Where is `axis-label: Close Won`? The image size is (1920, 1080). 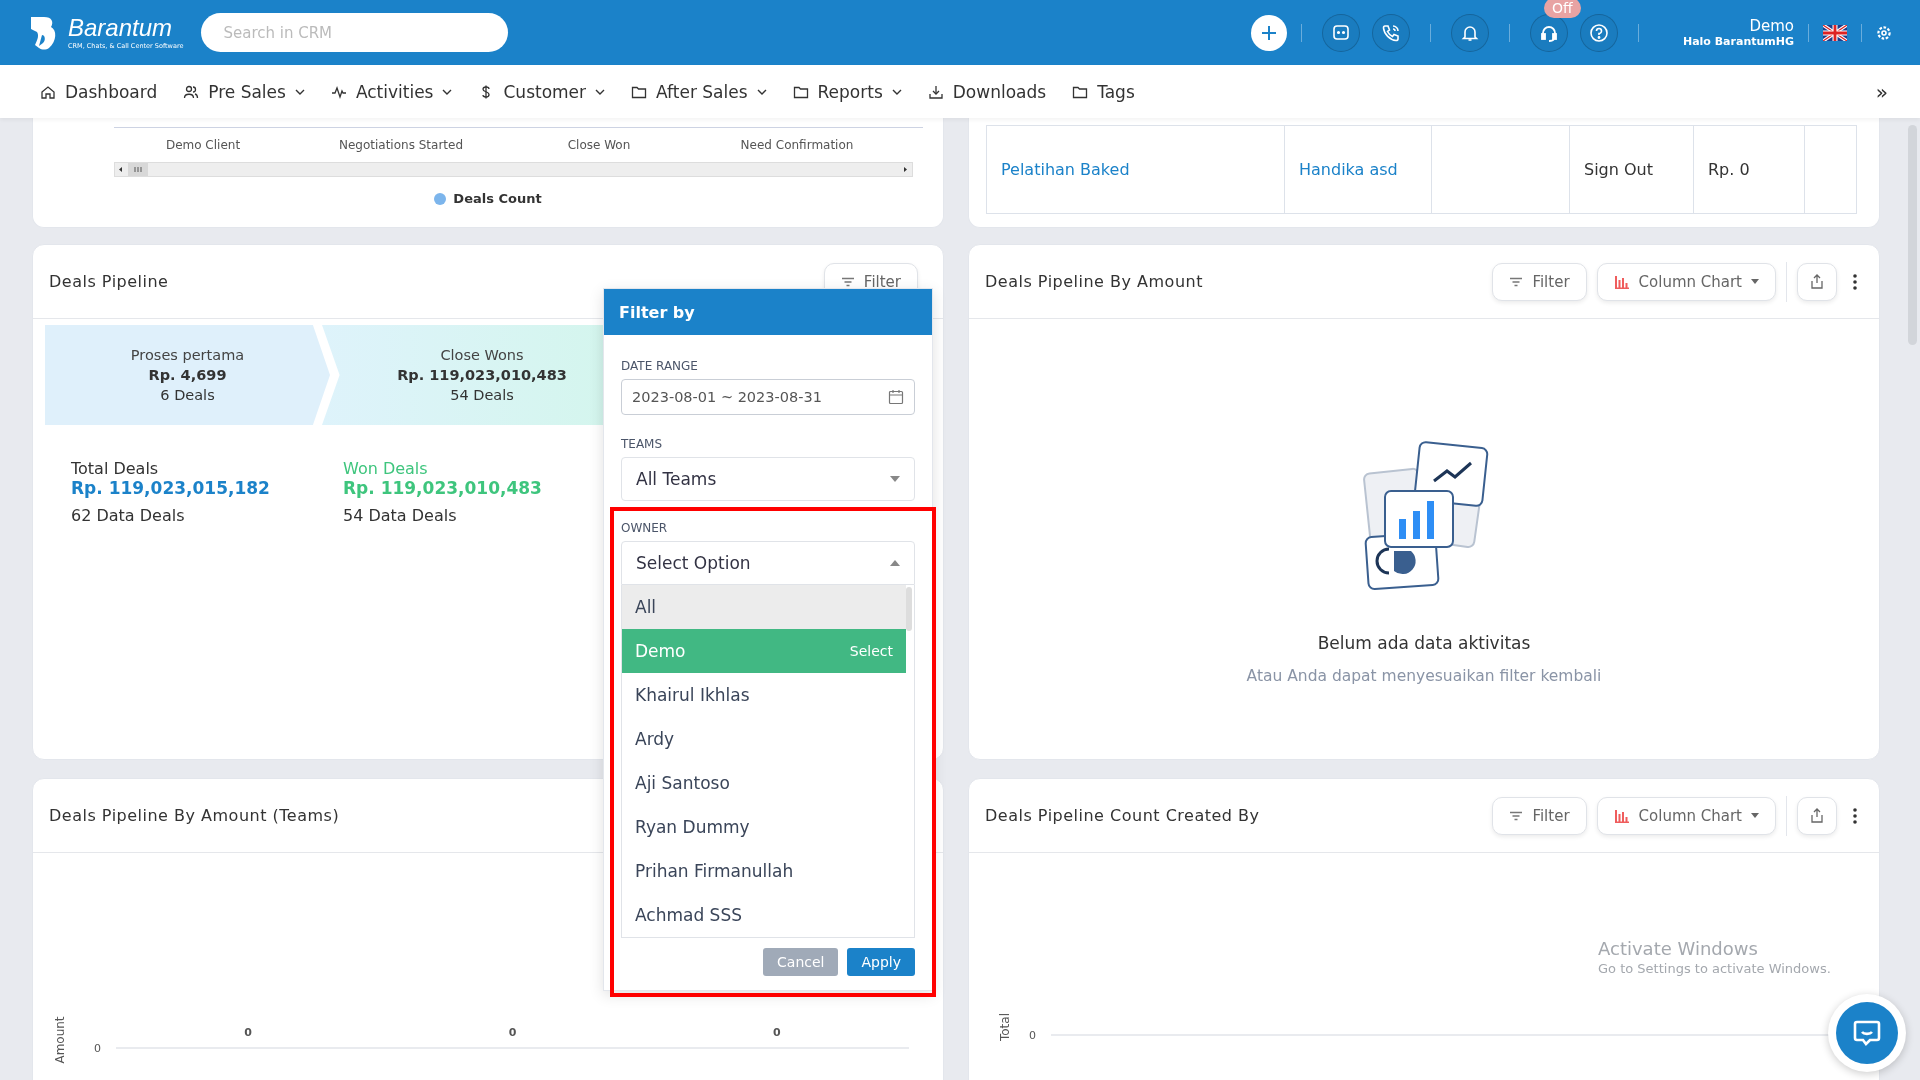 axis-label: Close Won is located at coordinates (599, 145).